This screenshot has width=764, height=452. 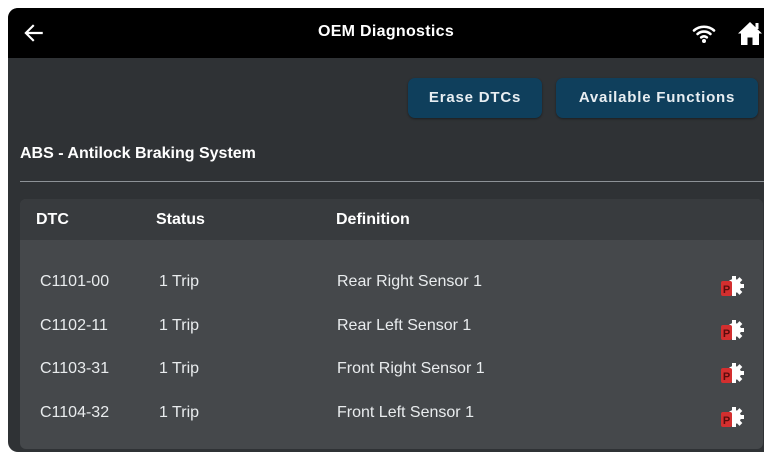 I want to click on system-title: ABS - Antilock Braking System, so click(x=138, y=153).